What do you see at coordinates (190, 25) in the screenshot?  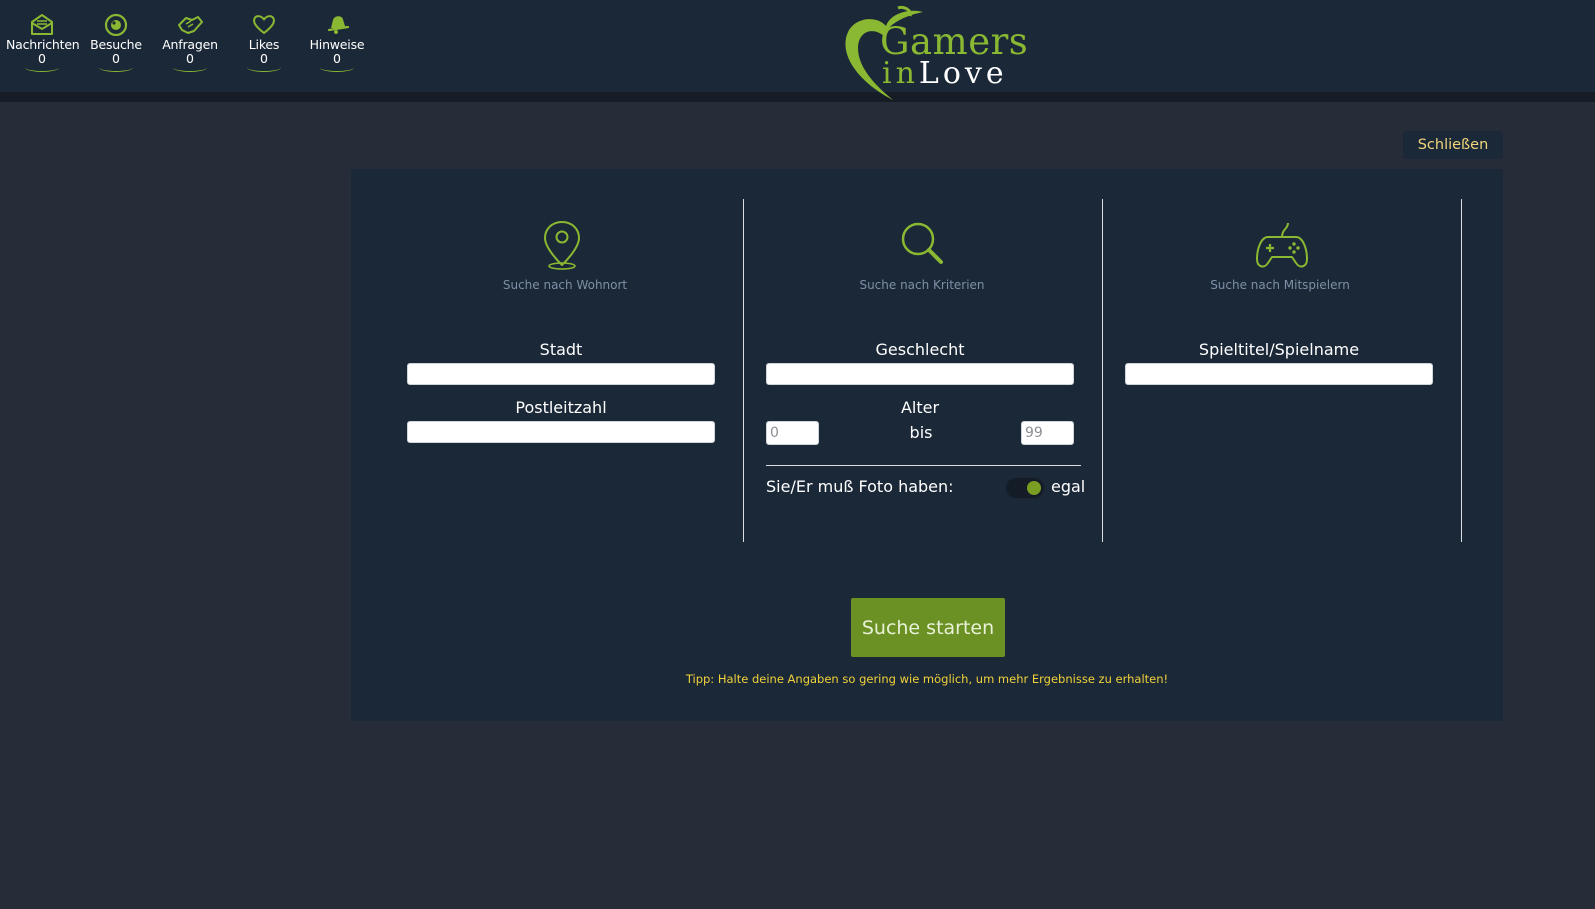 I see `handshake-icon` at bounding box center [190, 25].